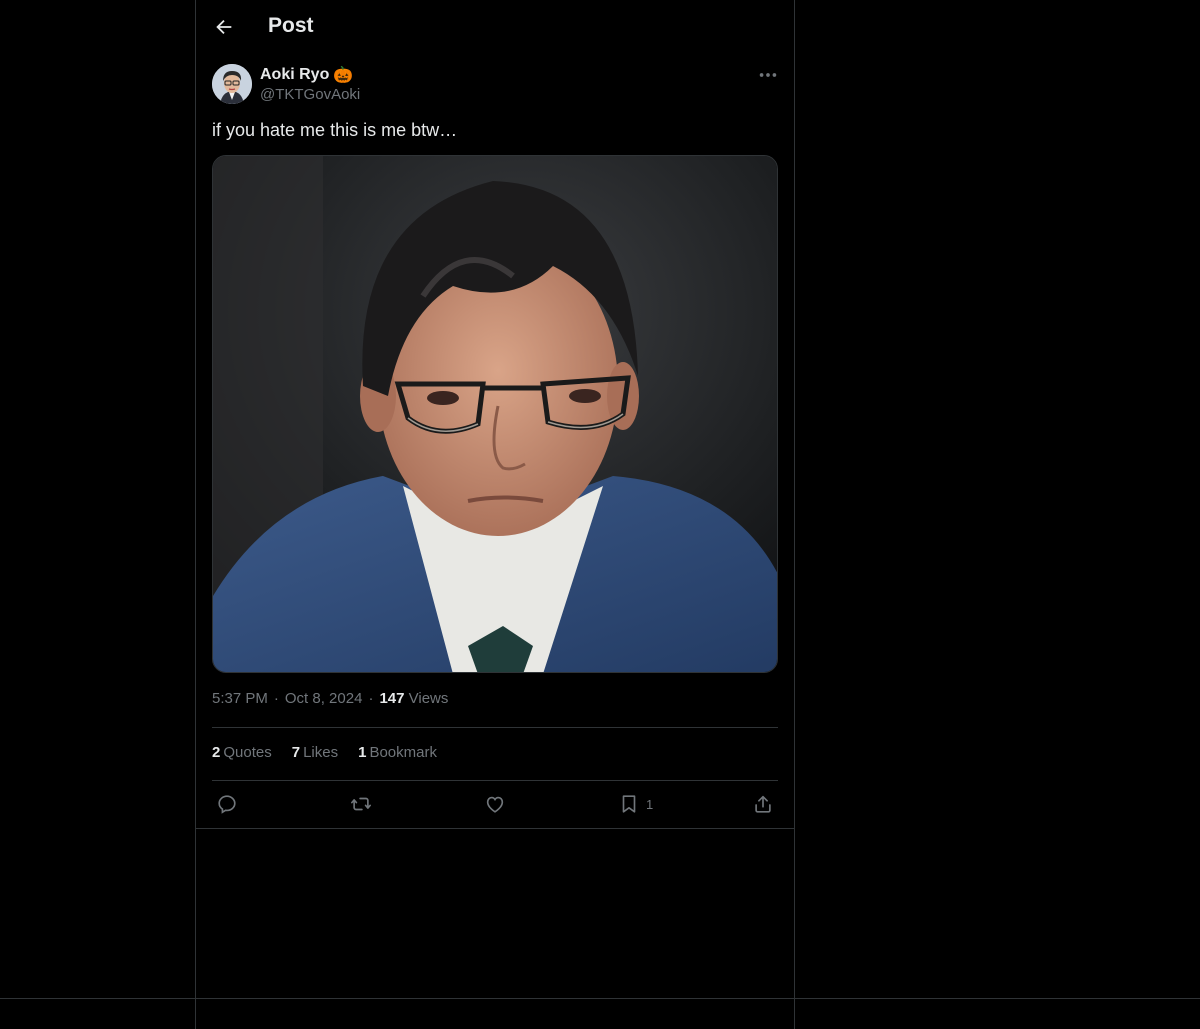  What do you see at coordinates (296, 752) in the screenshot?
I see `likes-count: 7` at bounding box center [296, 752].